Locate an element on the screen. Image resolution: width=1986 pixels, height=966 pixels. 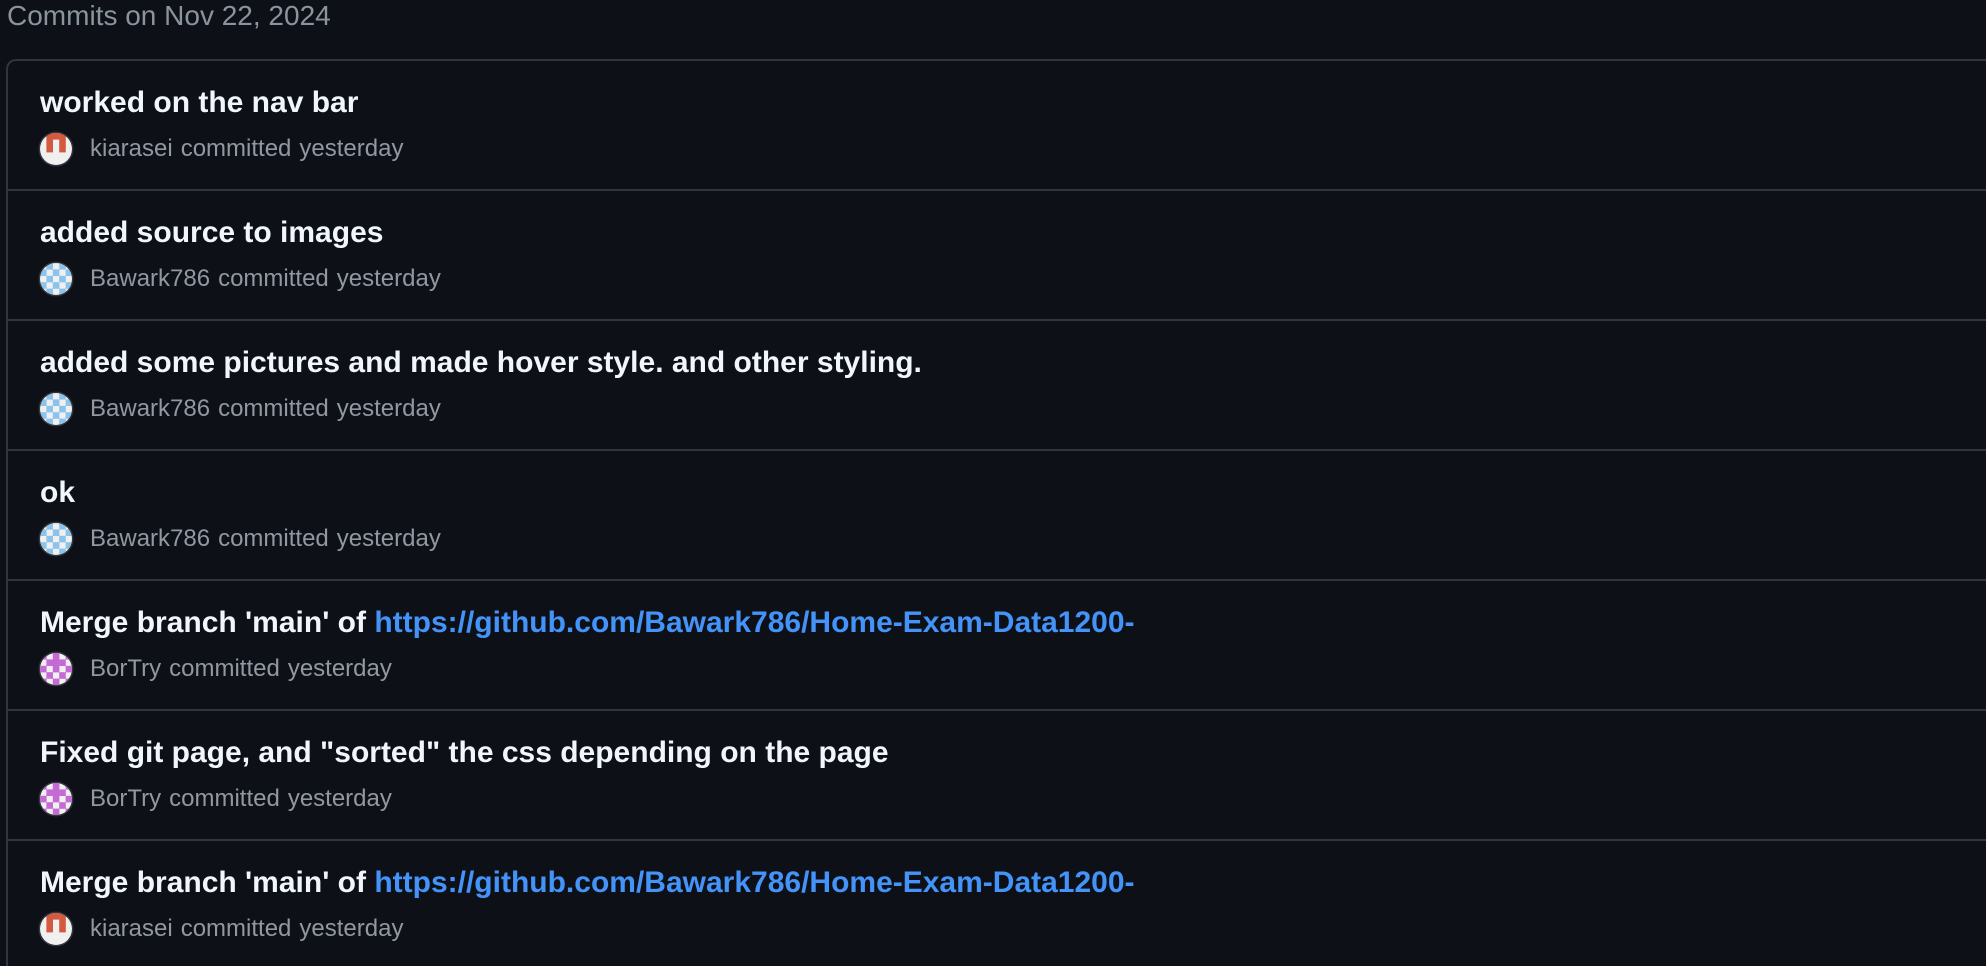
commit-title: ok is located at coordinates (57, 493).